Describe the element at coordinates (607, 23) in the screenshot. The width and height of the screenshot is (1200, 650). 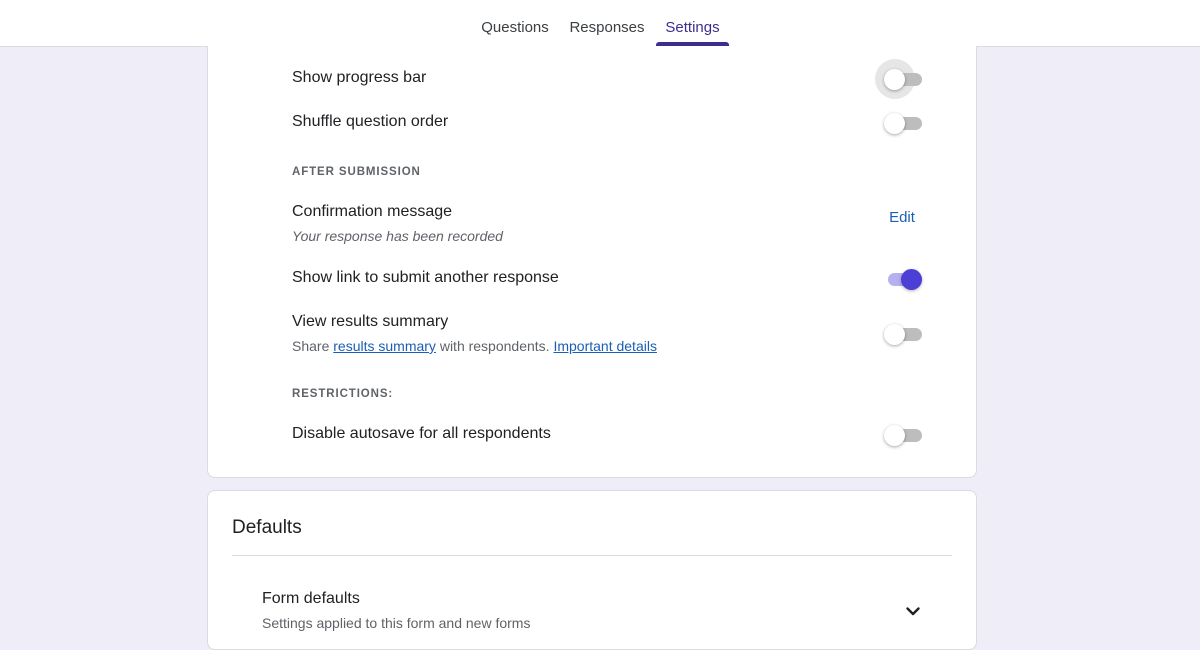
I see `tab-responses: Responses` at that location.